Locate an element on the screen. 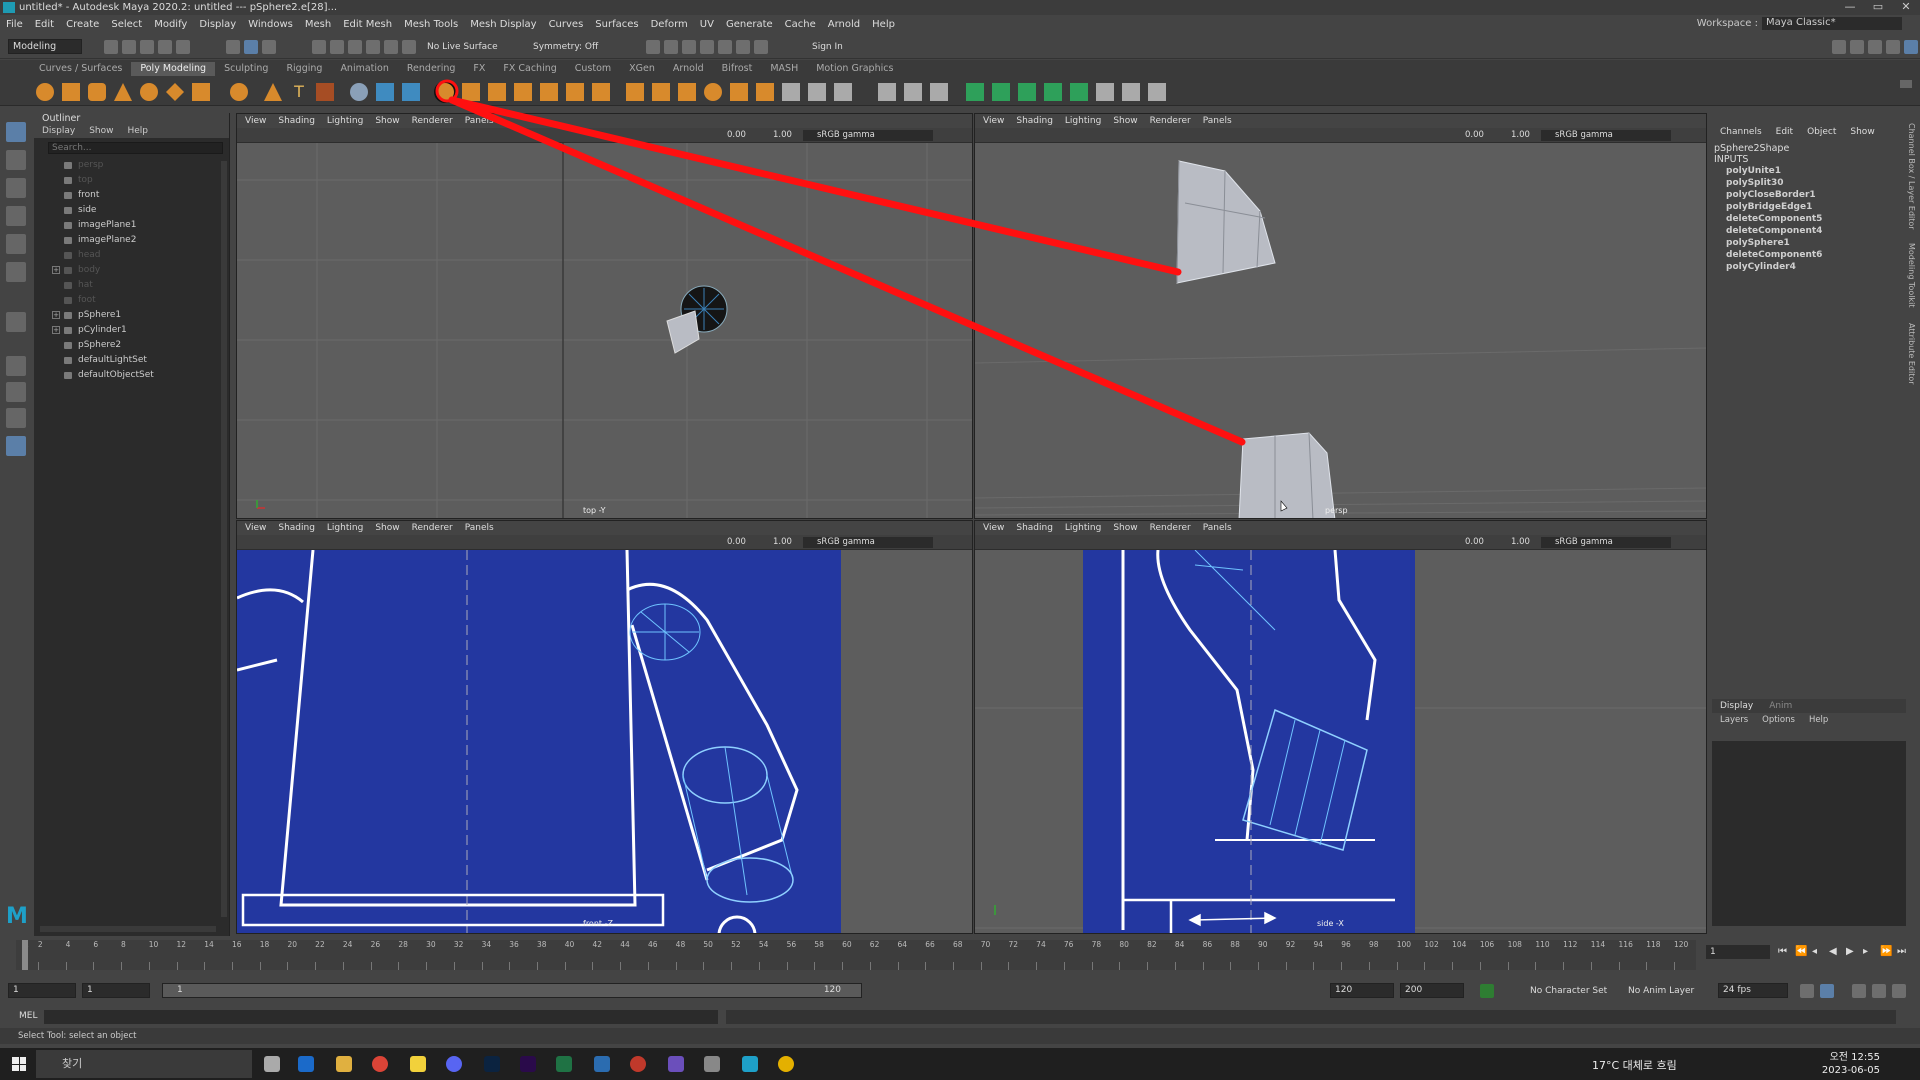 The width and height of the screenshot is (1920, 1080). collapse-icon is located at coordinates (687, 92).